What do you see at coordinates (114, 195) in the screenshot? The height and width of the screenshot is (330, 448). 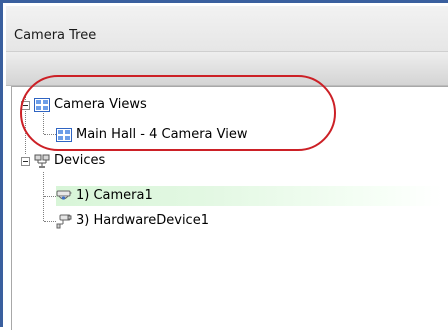 I see `tree-node-label: 1) Camera1` at bounding box center [114, 195].